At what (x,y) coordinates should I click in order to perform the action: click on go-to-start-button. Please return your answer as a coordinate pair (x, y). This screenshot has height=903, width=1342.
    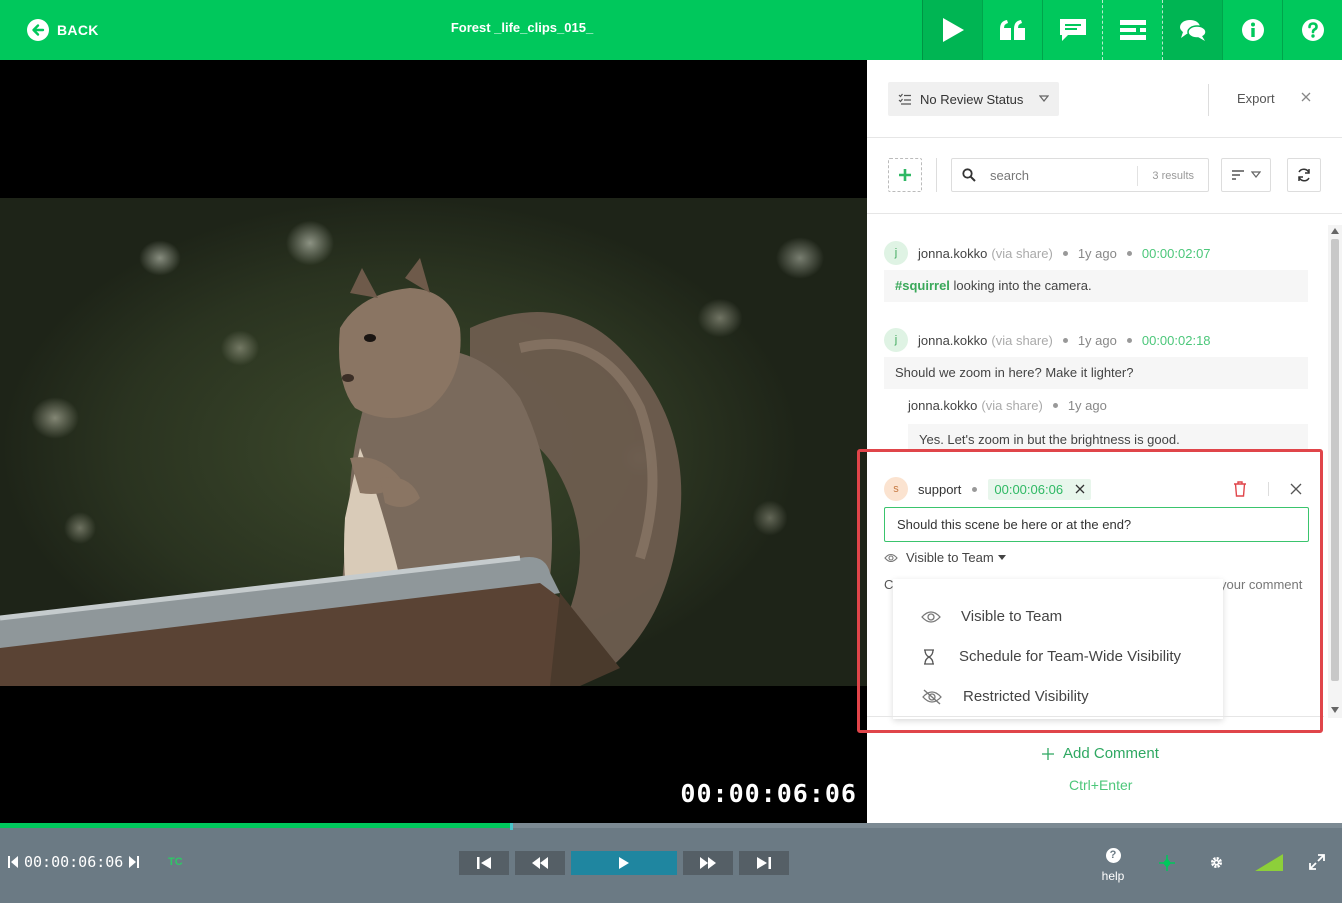
    Looking at the image, I should click on (484, 863).